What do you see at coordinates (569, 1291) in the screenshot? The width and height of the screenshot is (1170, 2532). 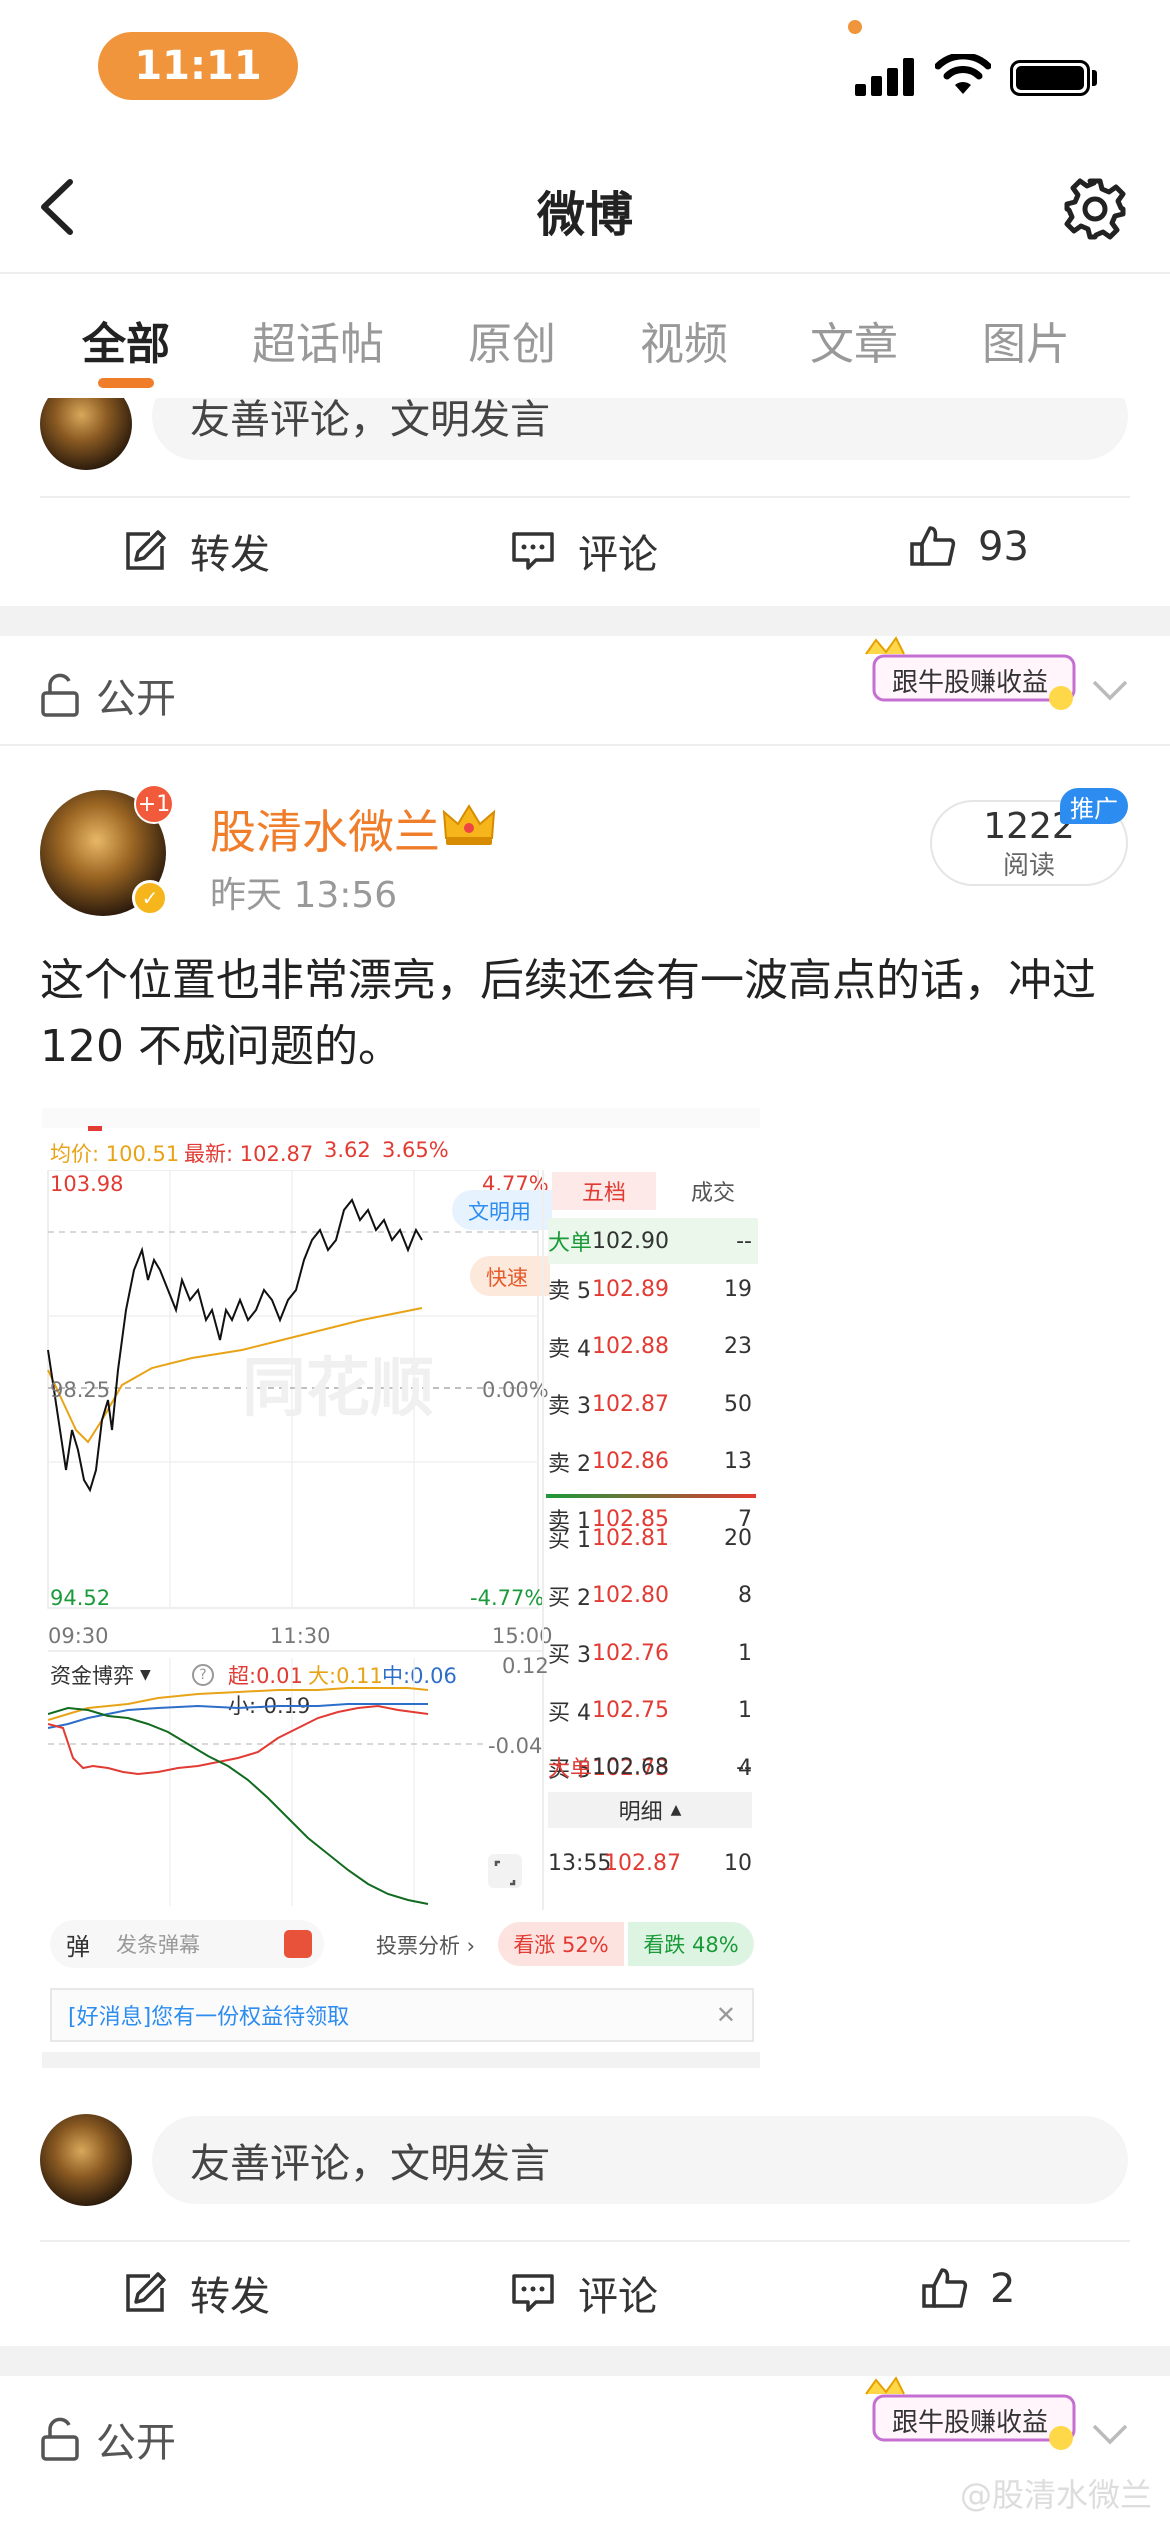 I see `ask-label: 卖 5` at bounding box center [569, 1291].